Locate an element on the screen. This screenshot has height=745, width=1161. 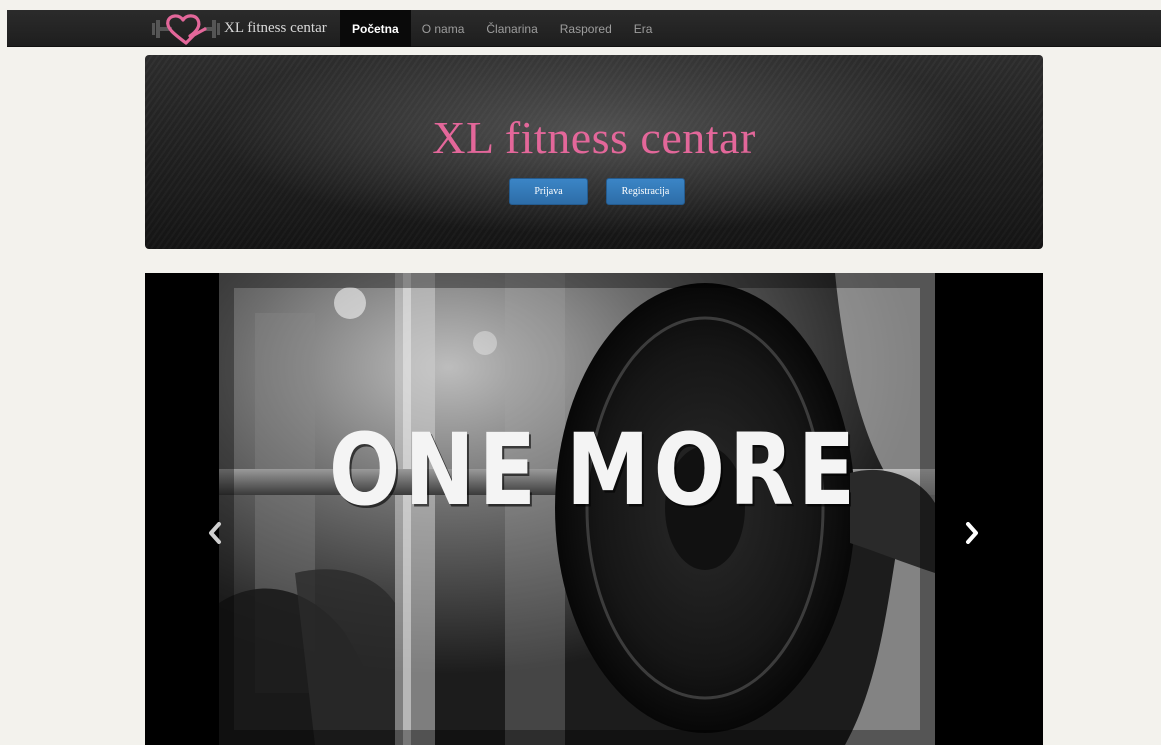
heart-dumbbell-logo-icon is located at coordinates (186, 29).